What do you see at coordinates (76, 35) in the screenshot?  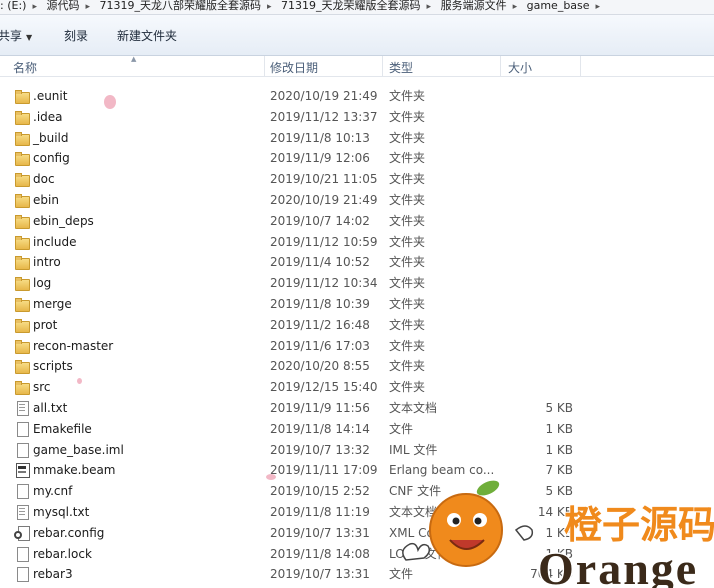 I see `burn-button: 刻录` at bounding box center [76, 35].